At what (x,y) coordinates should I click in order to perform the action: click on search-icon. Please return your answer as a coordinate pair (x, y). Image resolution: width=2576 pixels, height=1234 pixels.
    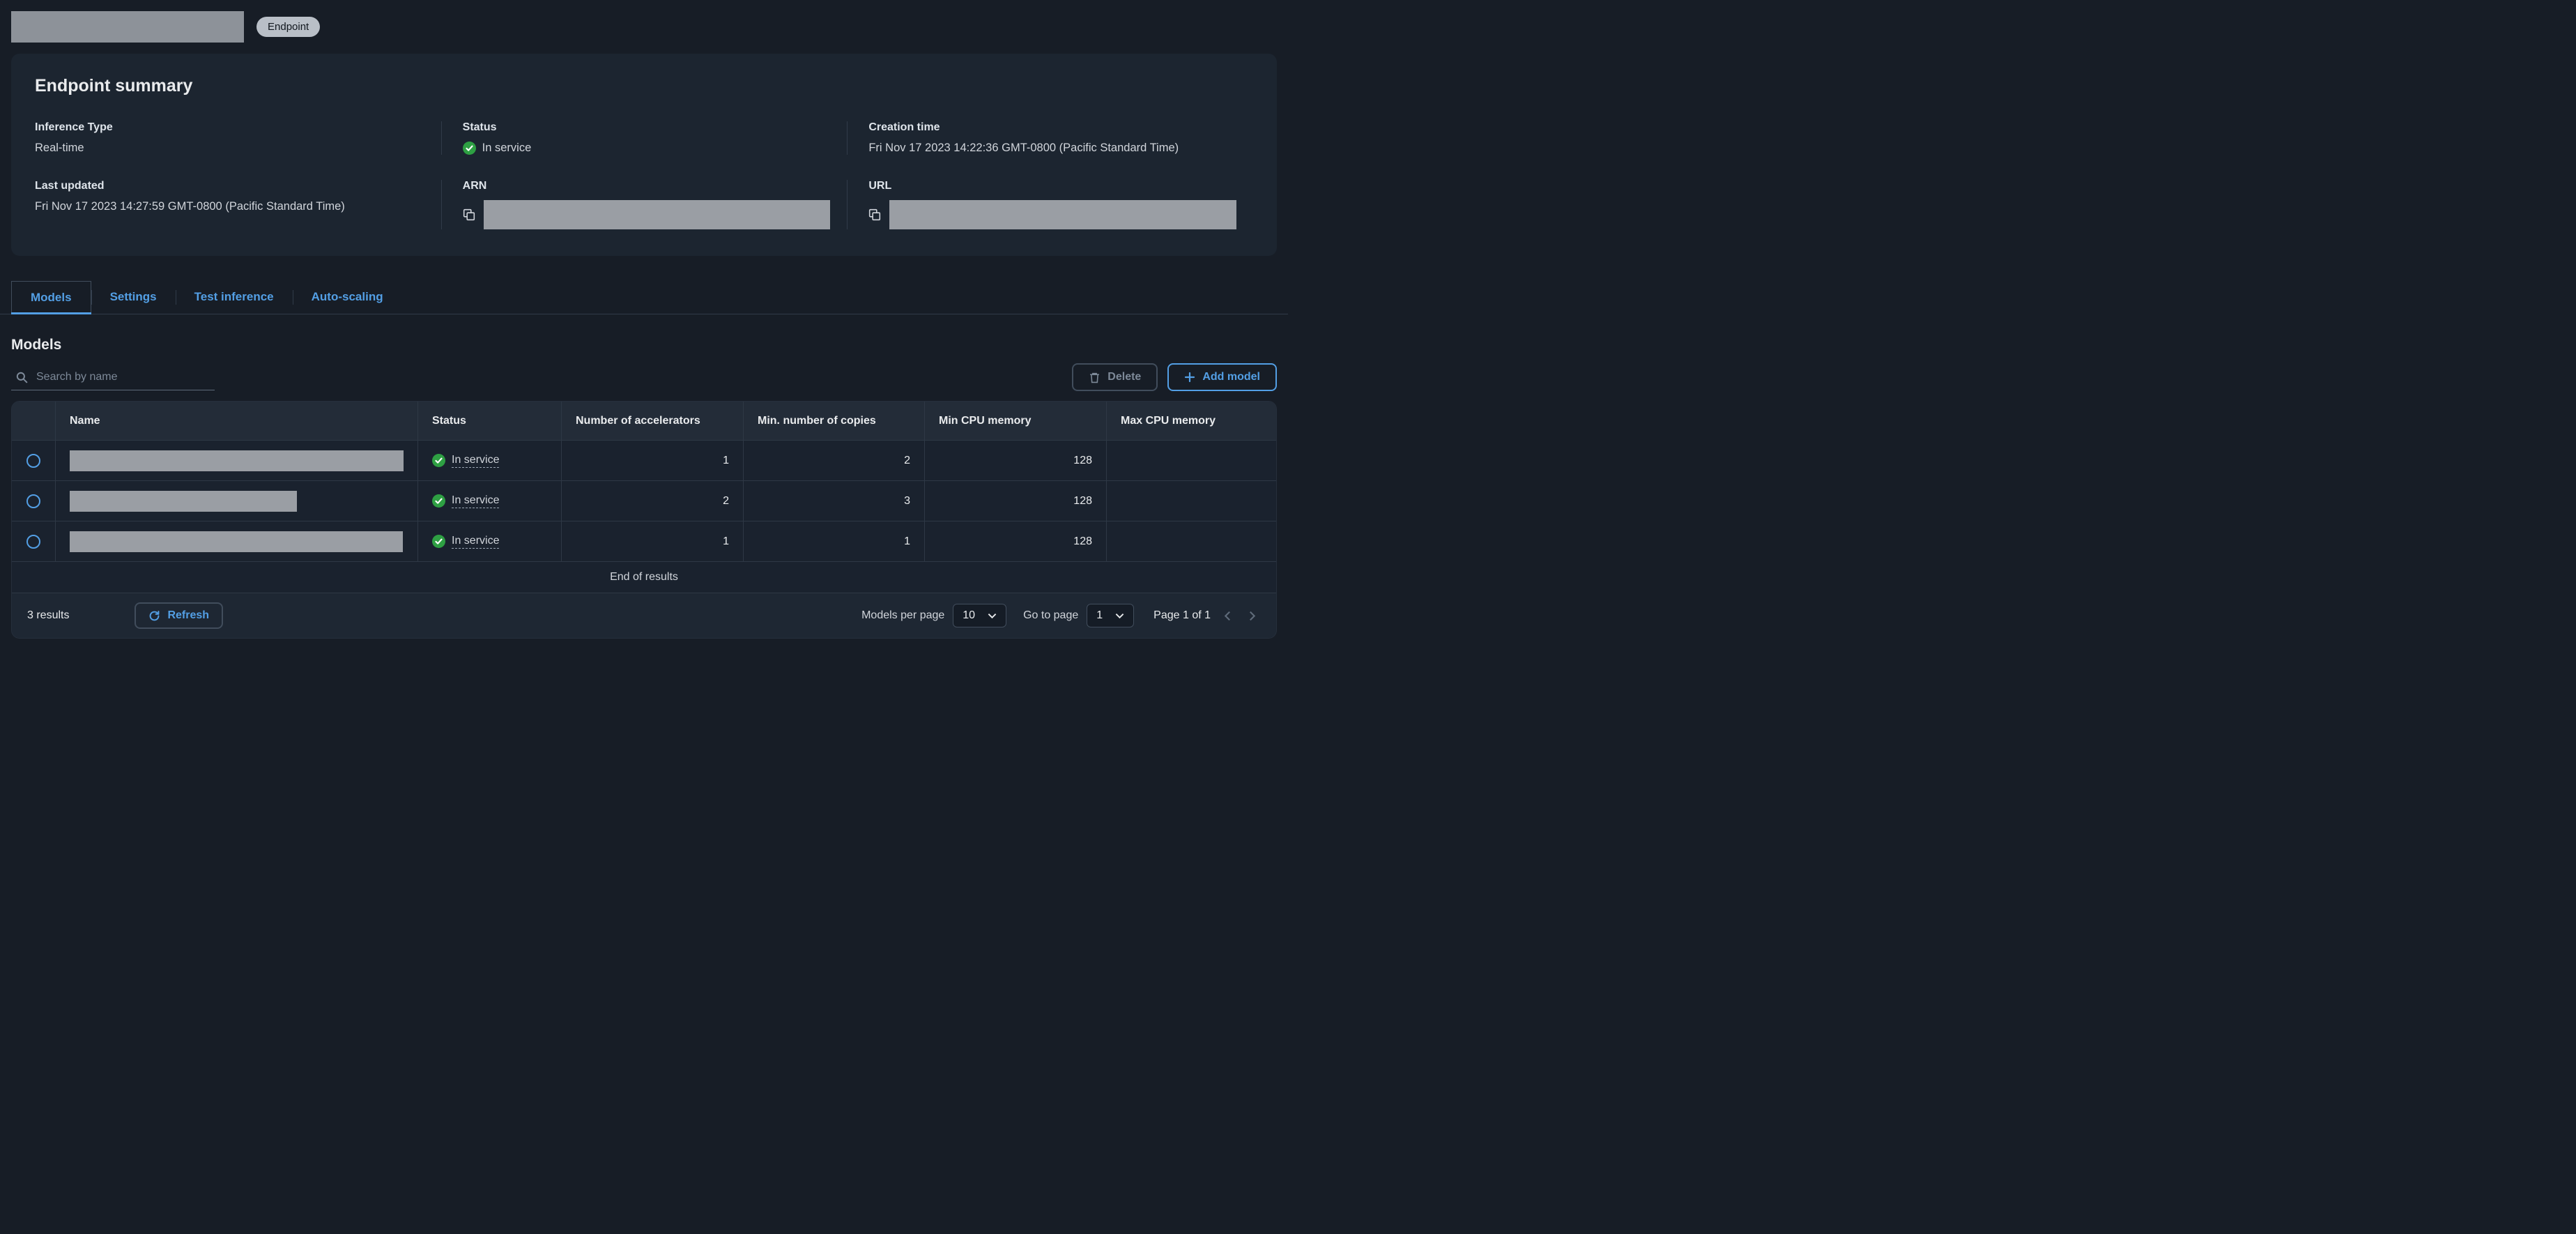
    Looking at the image, I should click on (21, 377).